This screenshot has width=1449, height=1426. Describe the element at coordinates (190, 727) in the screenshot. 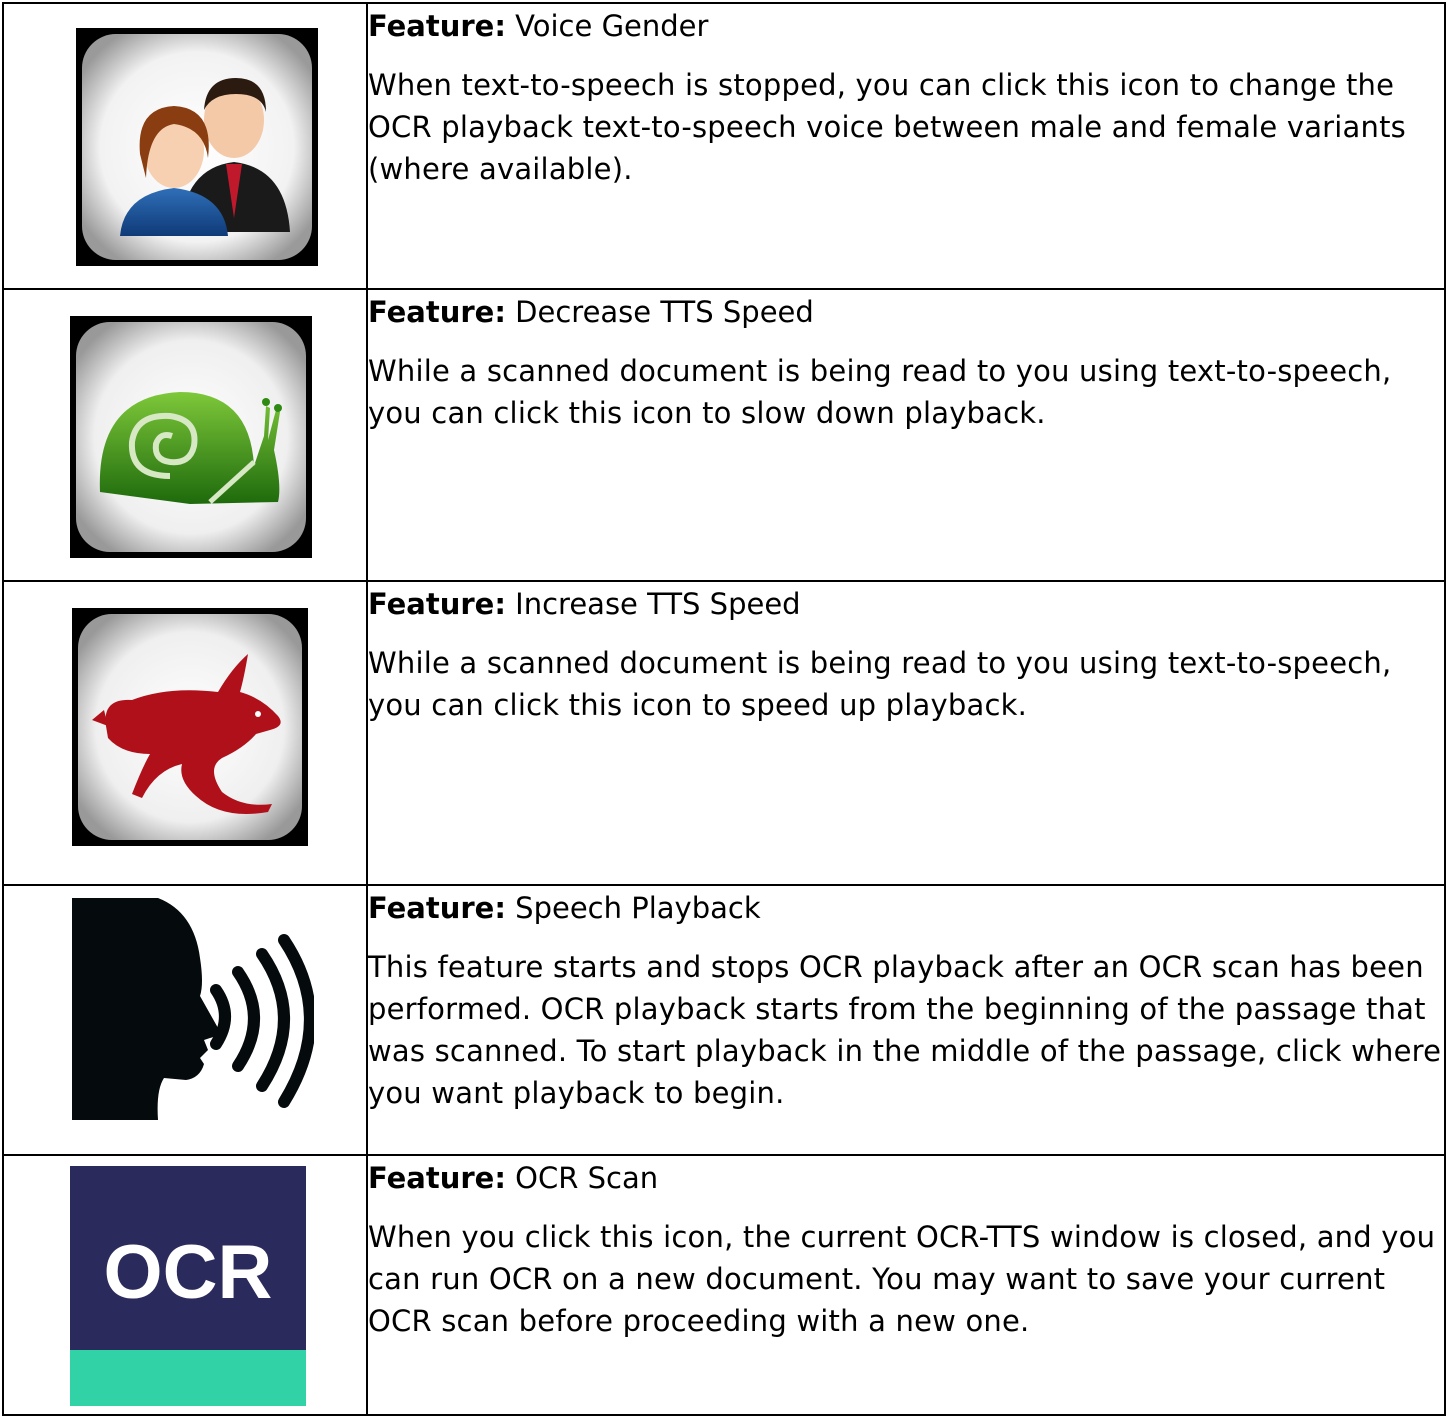

I see `rabbit-icon` at that location.